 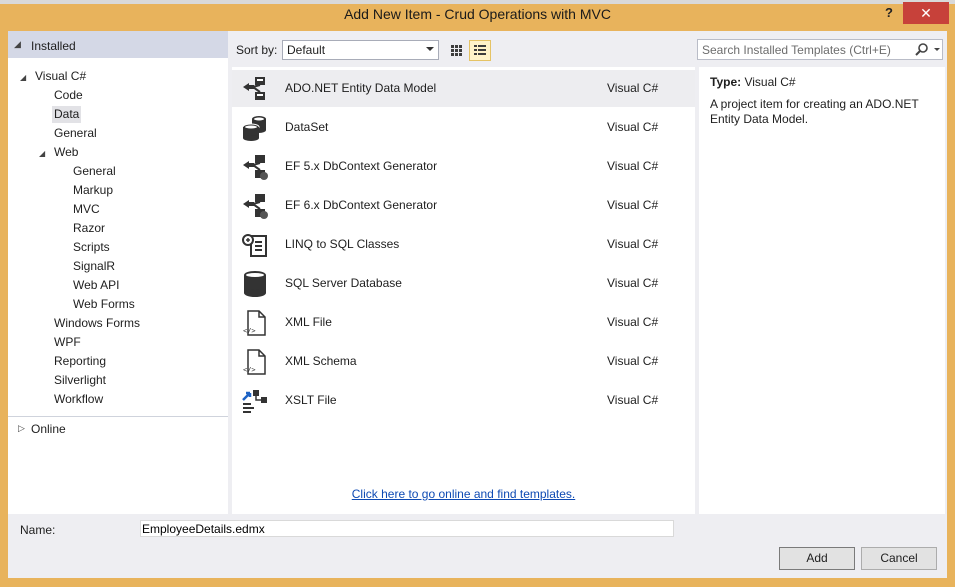 I want to click on dropdown-arrow-icon, so click(x=430, y=49).